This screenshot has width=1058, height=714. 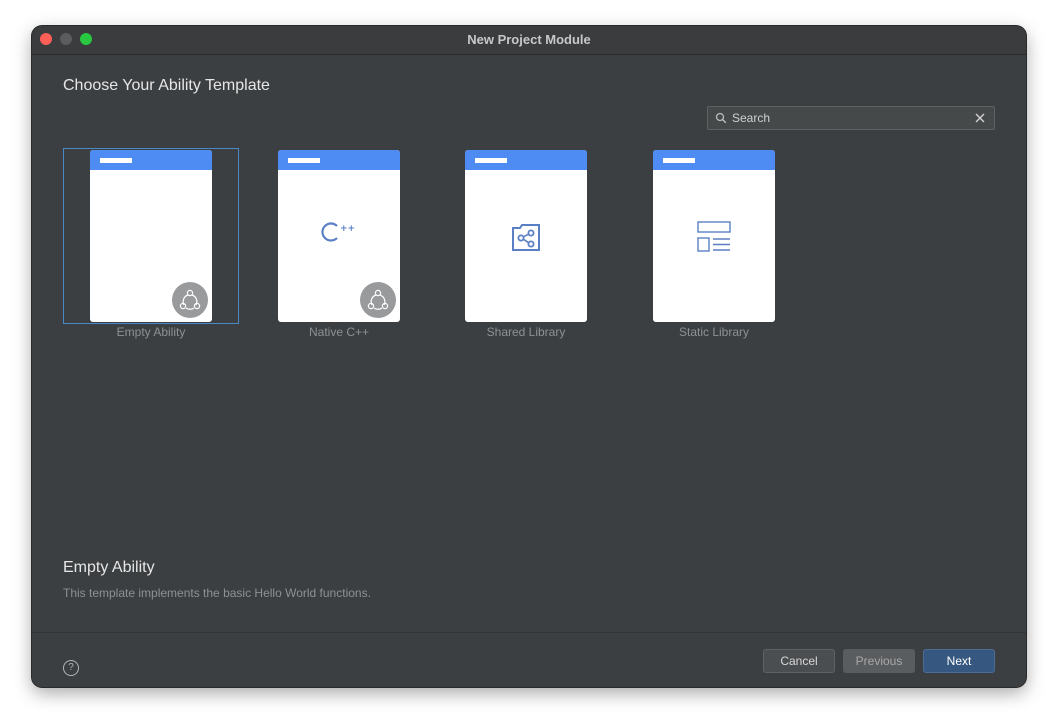 I want to click on template-shared-library: Shared Library, so click(x=526, y=243).